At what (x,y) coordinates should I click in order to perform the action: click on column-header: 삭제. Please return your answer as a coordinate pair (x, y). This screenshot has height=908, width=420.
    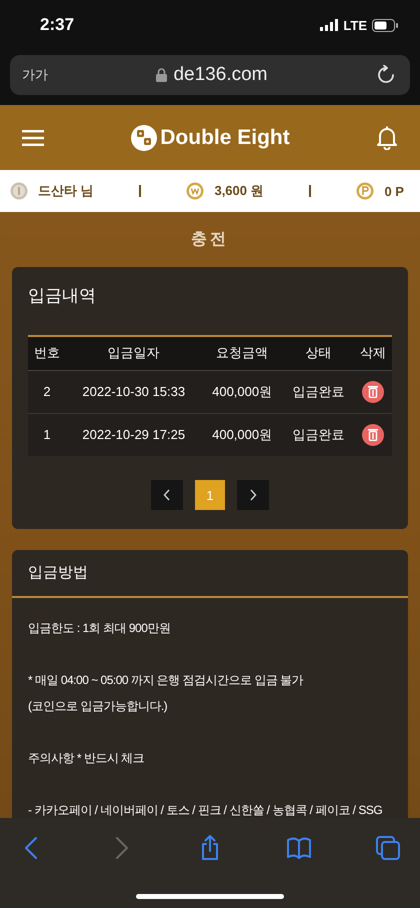
    Looking at the image, I should click on (373, 353).